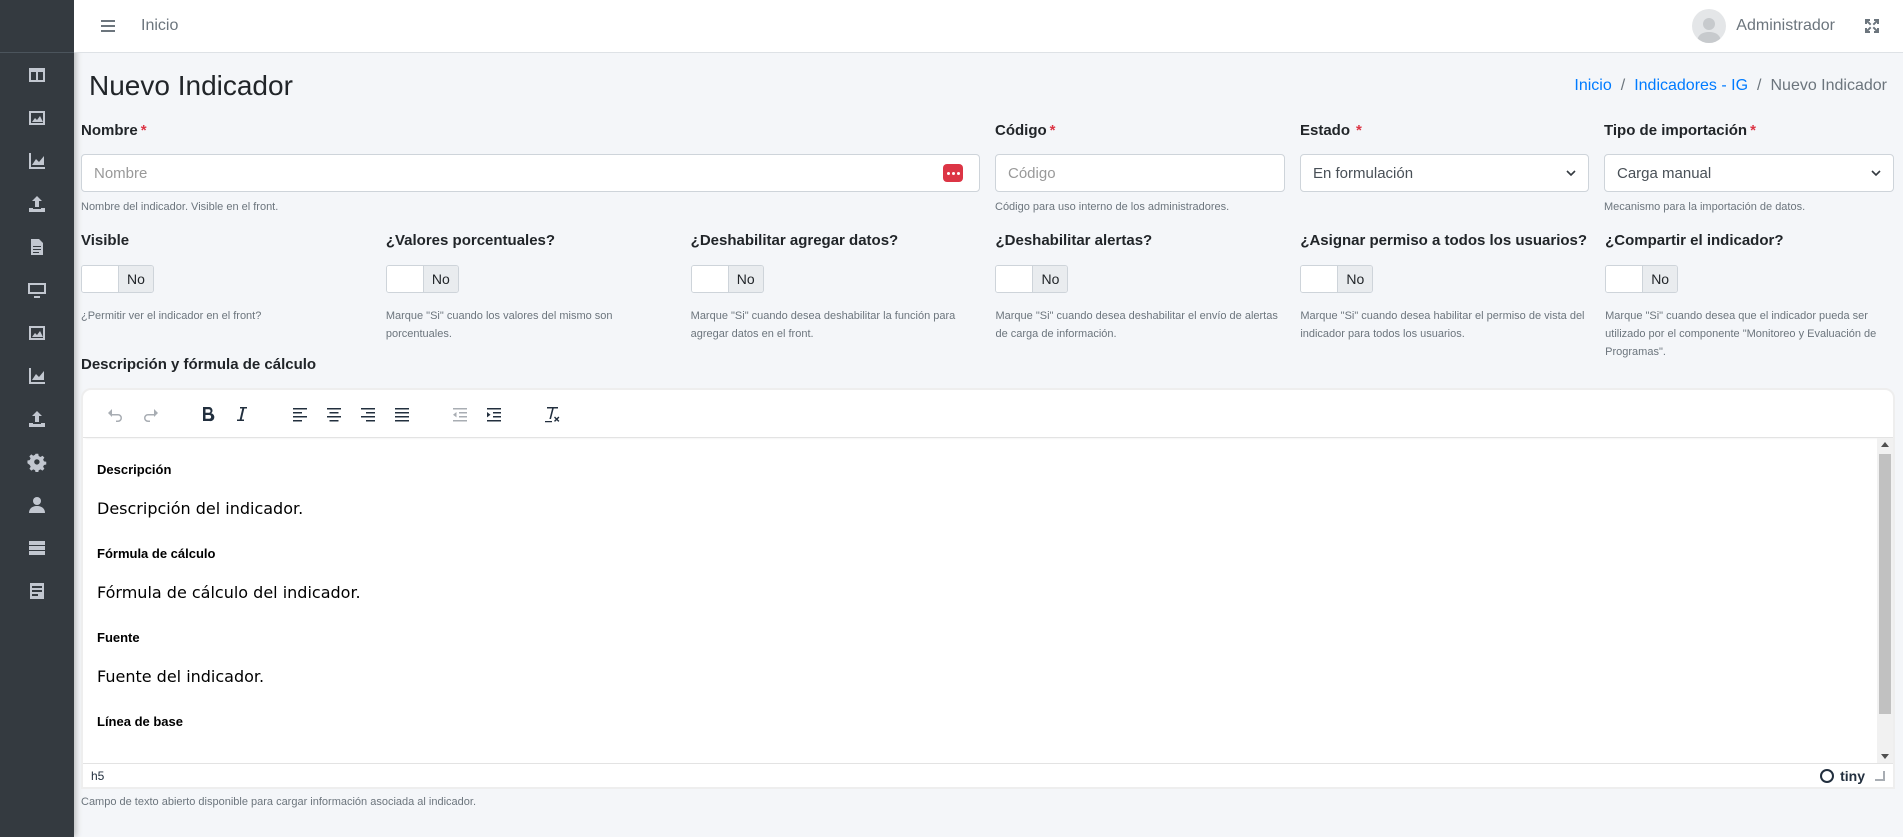  I want to click on outdent-icon, so click(460, 414).